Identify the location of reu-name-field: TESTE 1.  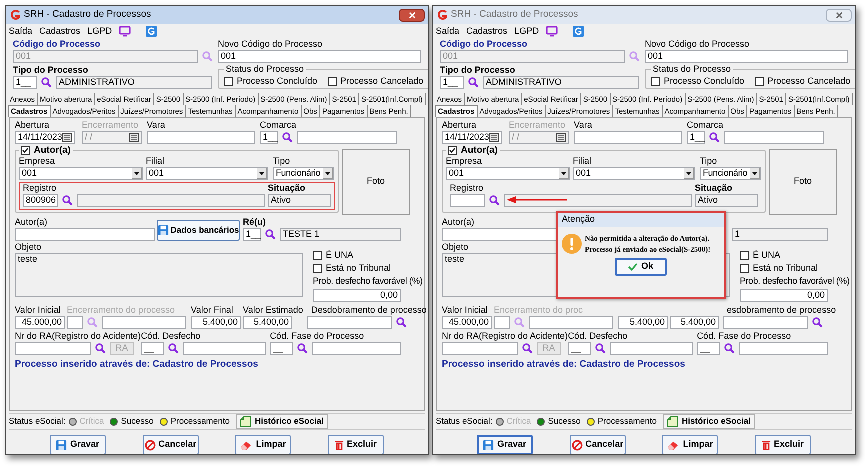
(340, 234).